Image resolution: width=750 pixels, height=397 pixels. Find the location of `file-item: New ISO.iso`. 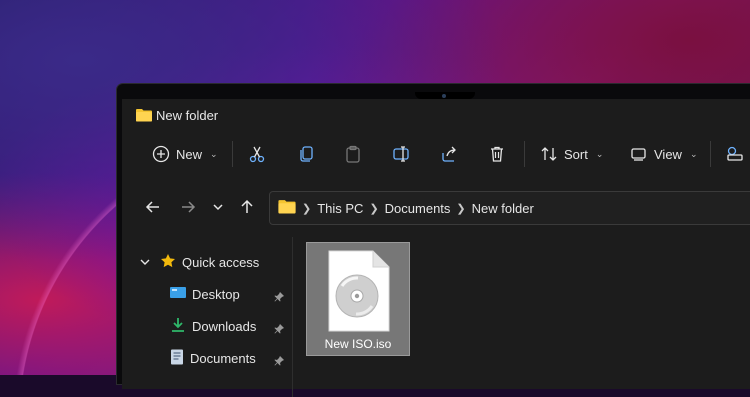

file-item: New ISO.iso is located at coordinates (358, 299).